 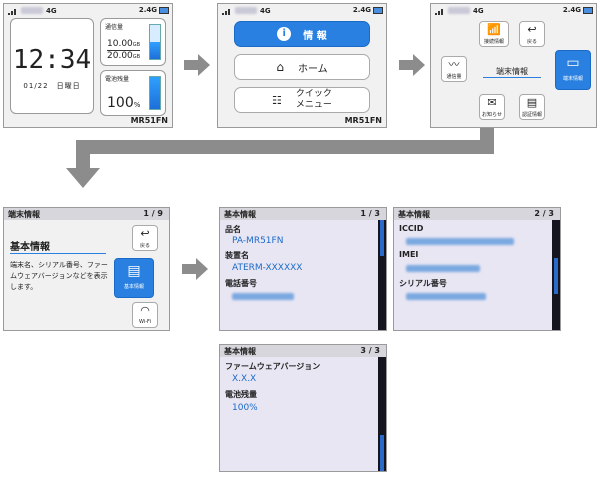 What do you see at coordinates (145, 310) in the screenshot?
I see `wifi-icon: ◠` at bounding box center [145, 310].